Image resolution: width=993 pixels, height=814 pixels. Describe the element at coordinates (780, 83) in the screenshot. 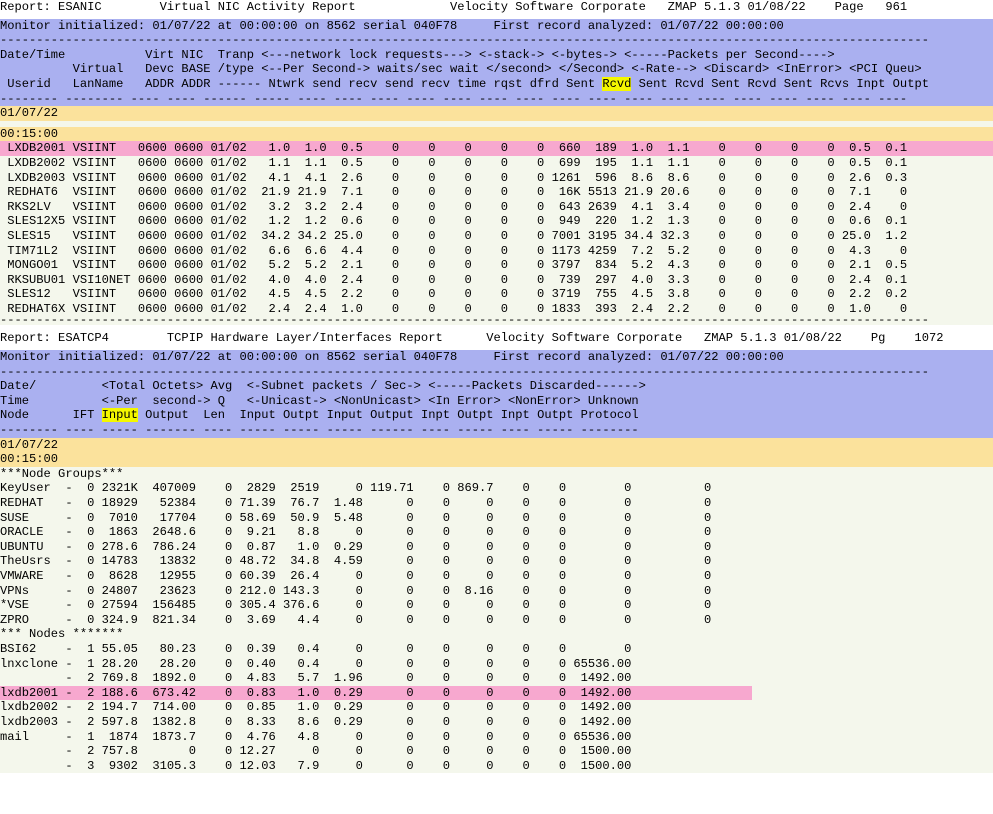

I see `header-text: Sent Rcvd Sent Rcvd Sent Rcvs Inpt Outpt` at that location.